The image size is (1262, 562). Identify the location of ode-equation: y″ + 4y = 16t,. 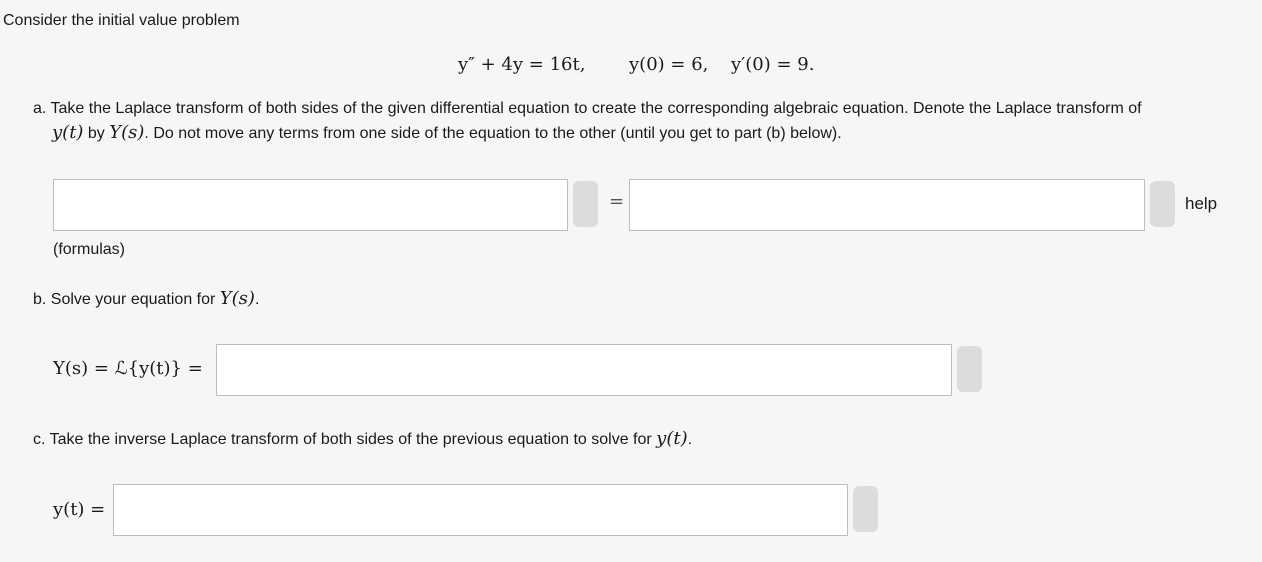
(522, 64).